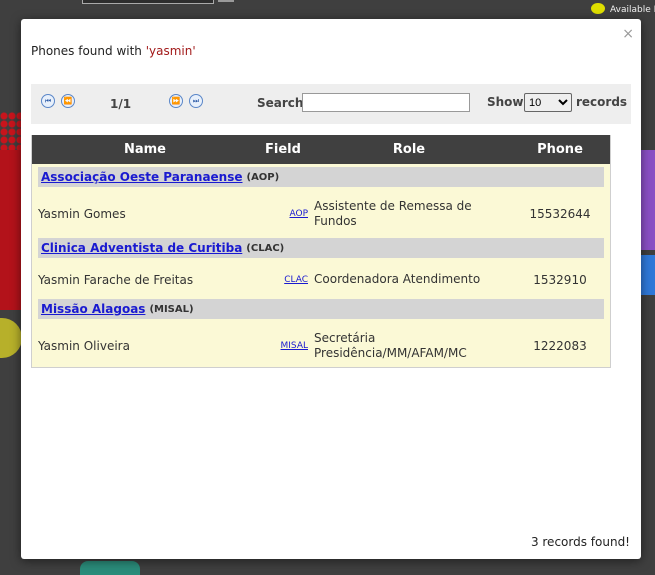 The image size is (655, 575). What do you see at coordinates (298, 214) in the screenshot?
I see `cell-field-link: AOP` at bounding box center [298, 214].